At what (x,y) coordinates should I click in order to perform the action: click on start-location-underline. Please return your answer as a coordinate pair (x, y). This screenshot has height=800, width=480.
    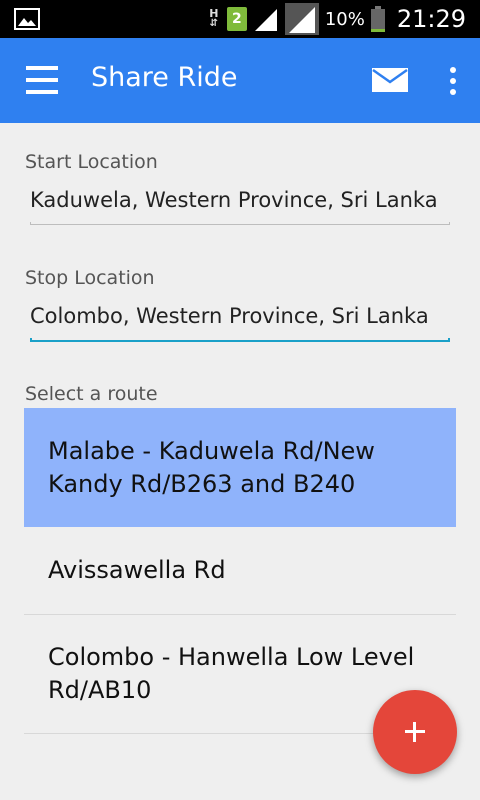
    Looking at the image, I should click on (240, 223).